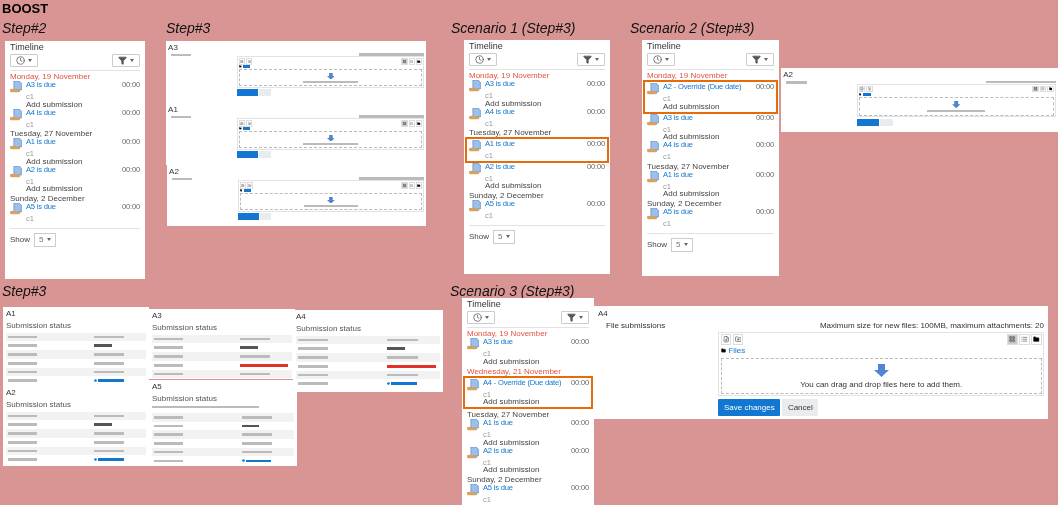 This screenshot has width=1058, height=505. I want to click on filter-icon, so click(587, 59).